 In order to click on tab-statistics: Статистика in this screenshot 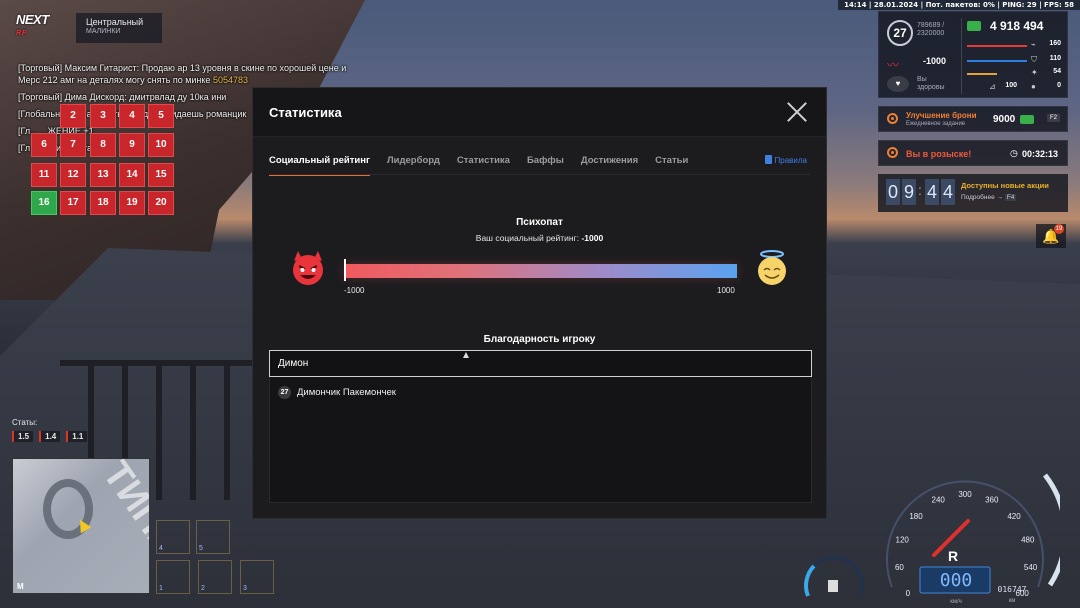, I will do `click(483, 165)`.